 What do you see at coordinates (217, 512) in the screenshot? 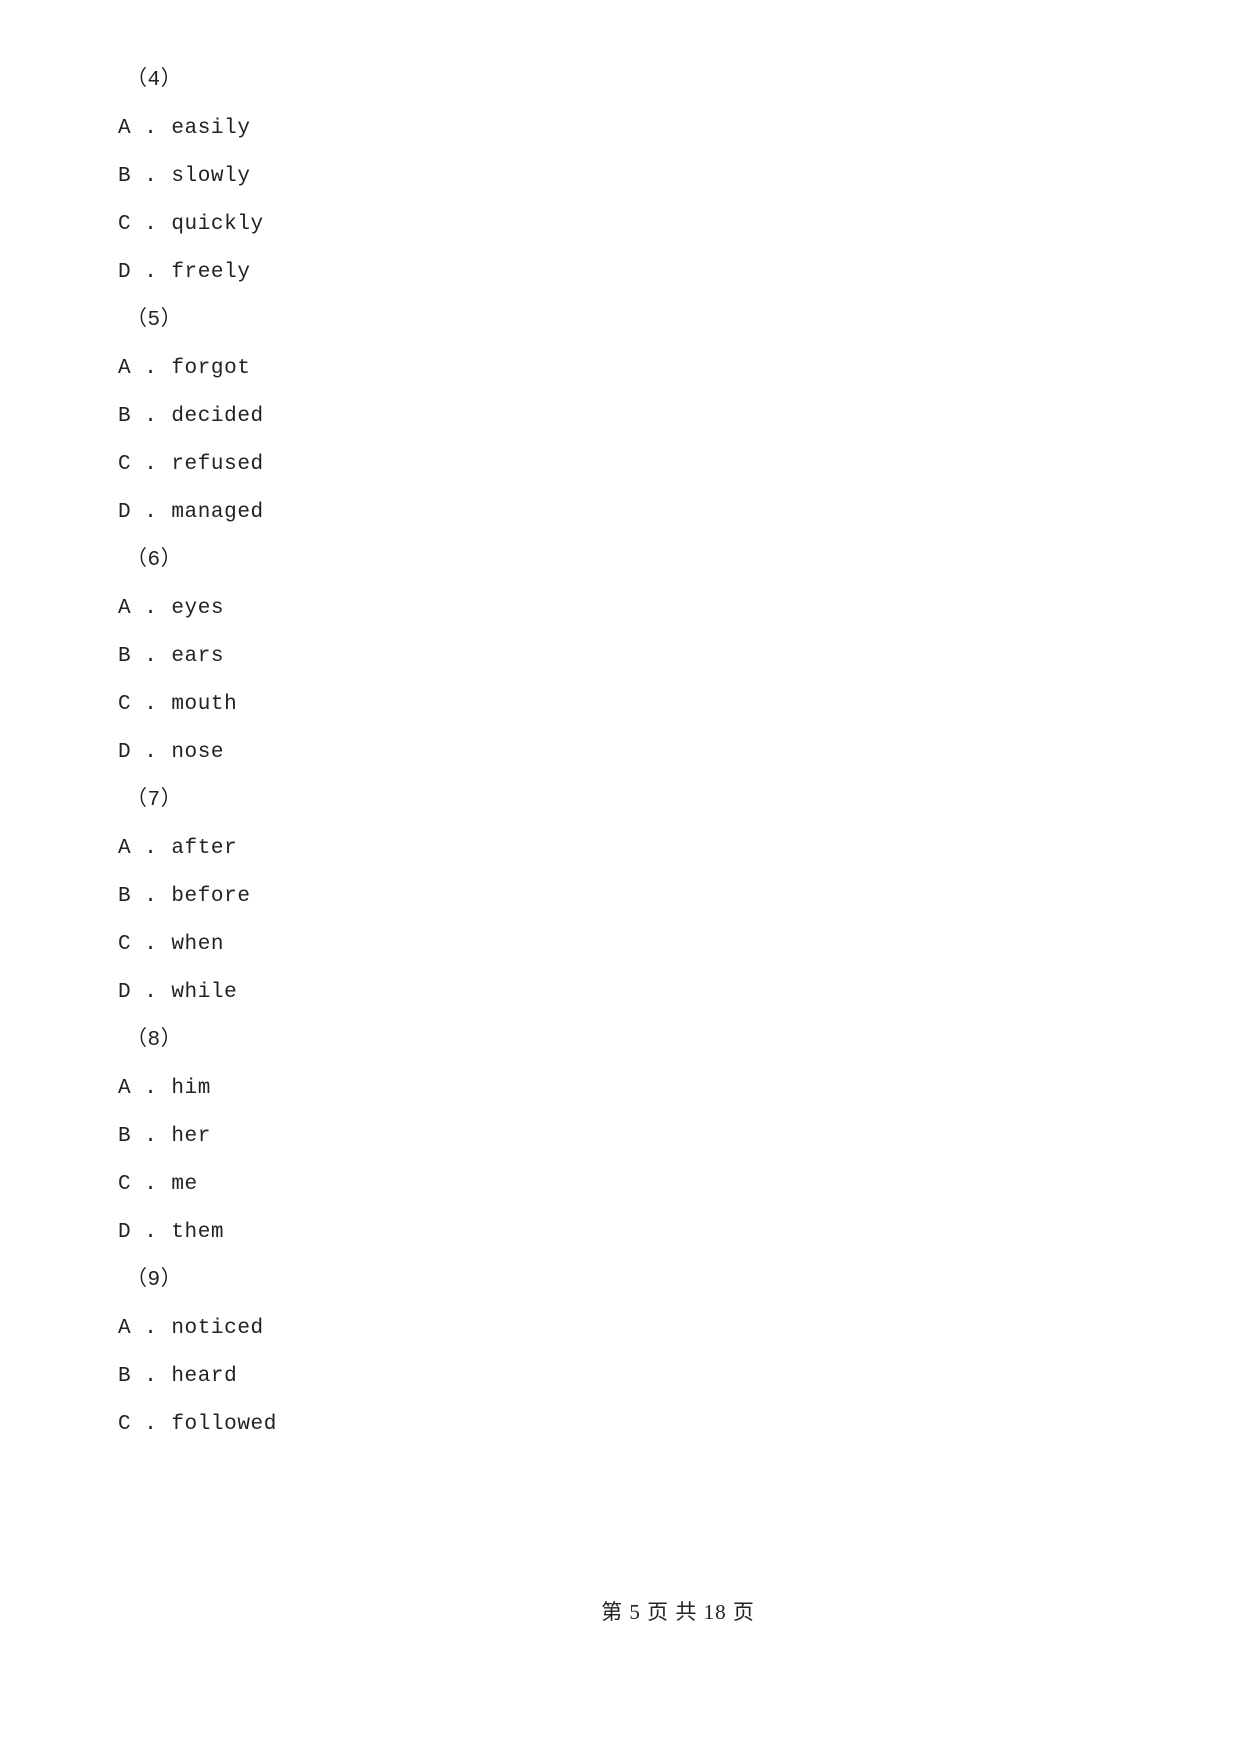
I see `option-text: managed` at bounding box center [217, 512].